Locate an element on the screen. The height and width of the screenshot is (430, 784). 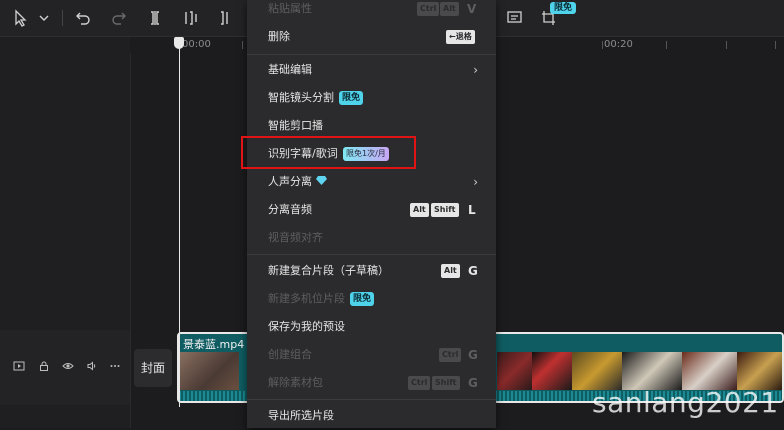
menu-item-ungroup: 解除素材包 Ctrl Shift G is located at coordinates (371, 383).